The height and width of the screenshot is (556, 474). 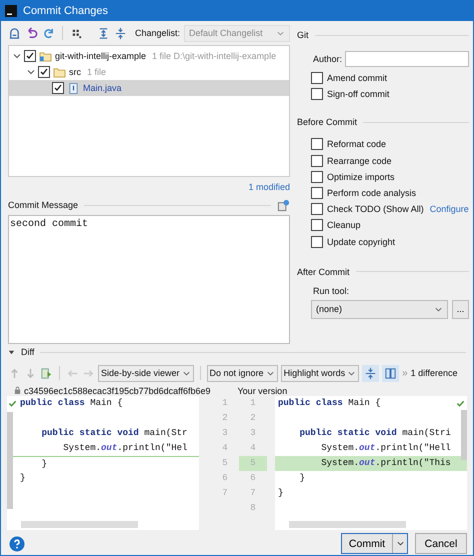 What do you see at coordinates (117, 391) in the screenshot?
I see `revision-hash: c34596ec1c588ecac3f195cb77bd6dcaff6fb6e9` at bounding box center [117, 391].